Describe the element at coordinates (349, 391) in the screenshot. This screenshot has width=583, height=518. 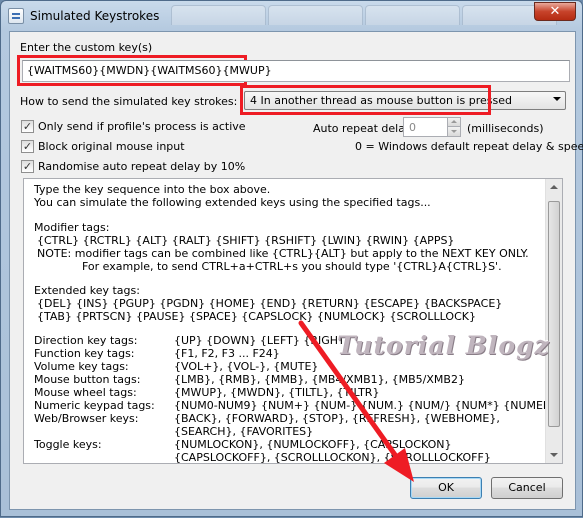
I see `arrow-shaft` at that location.